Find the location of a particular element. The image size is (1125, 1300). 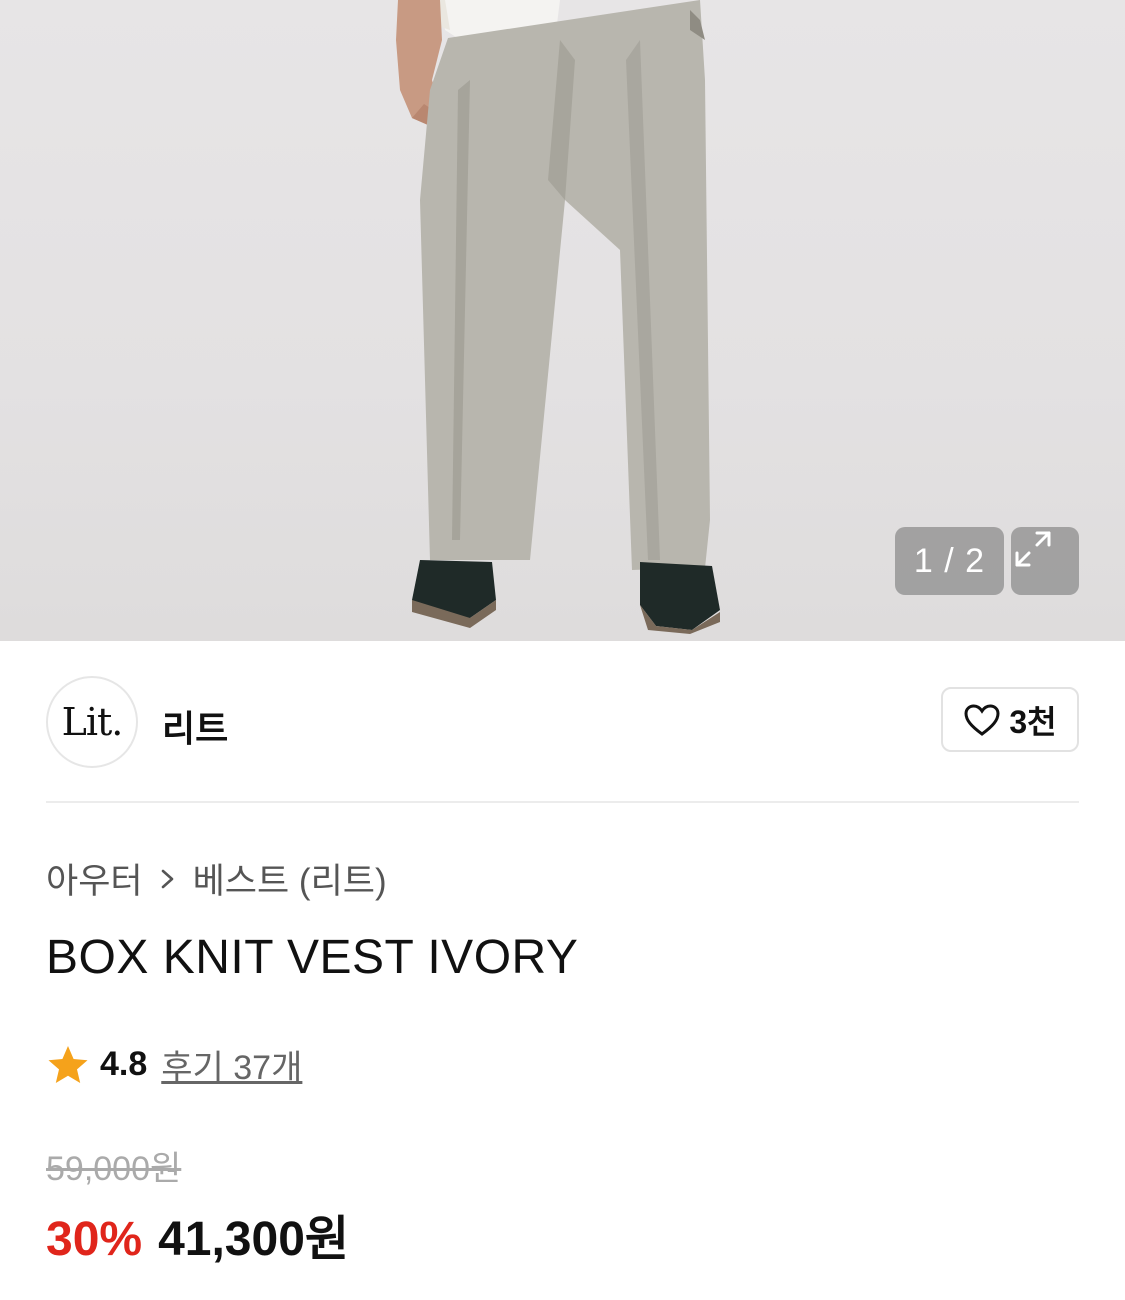

expand-icon is located at coordinates (1033, 549).